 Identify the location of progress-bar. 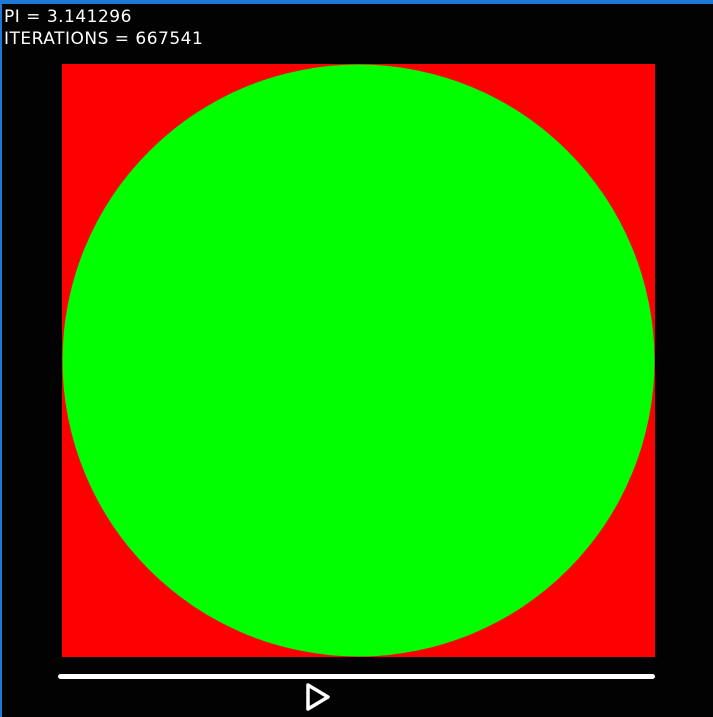
(356, 676).